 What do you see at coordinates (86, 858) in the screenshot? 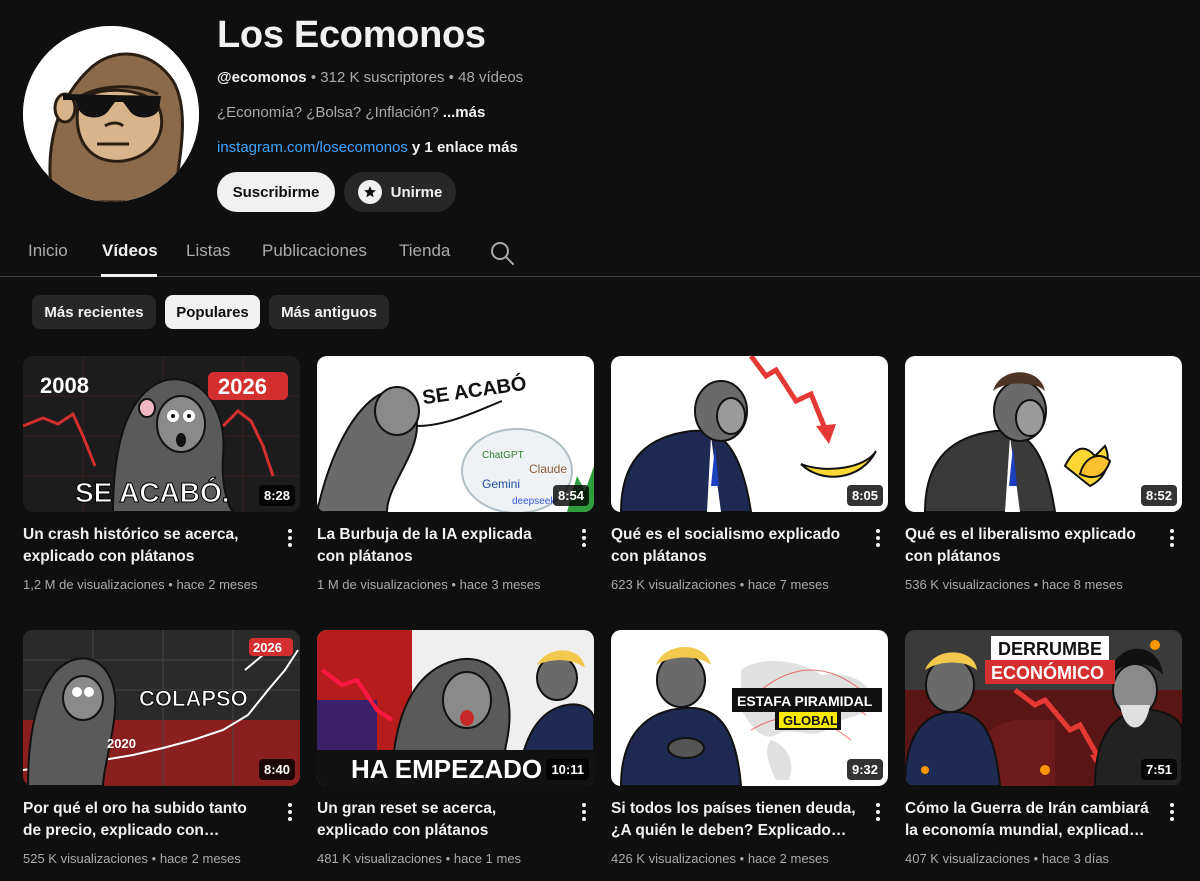
I see `view-count: 525 K visualizaciones` at bounding box center [86, 858].